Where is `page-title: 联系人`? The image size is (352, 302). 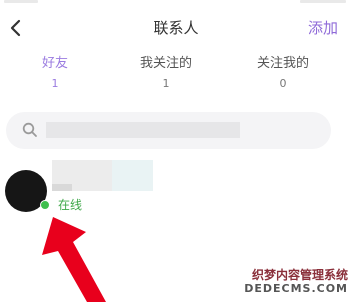
page-title: 联系人 is located at coordinates (176, 28).